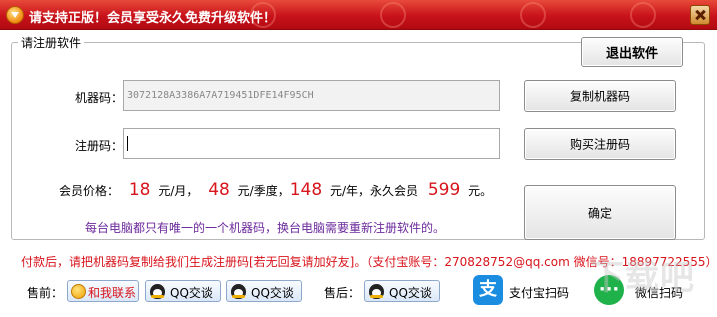  Describe the element at coordinates (89, 191) in the screenshot. I see `pricing-label: 会员价格：` at that location.